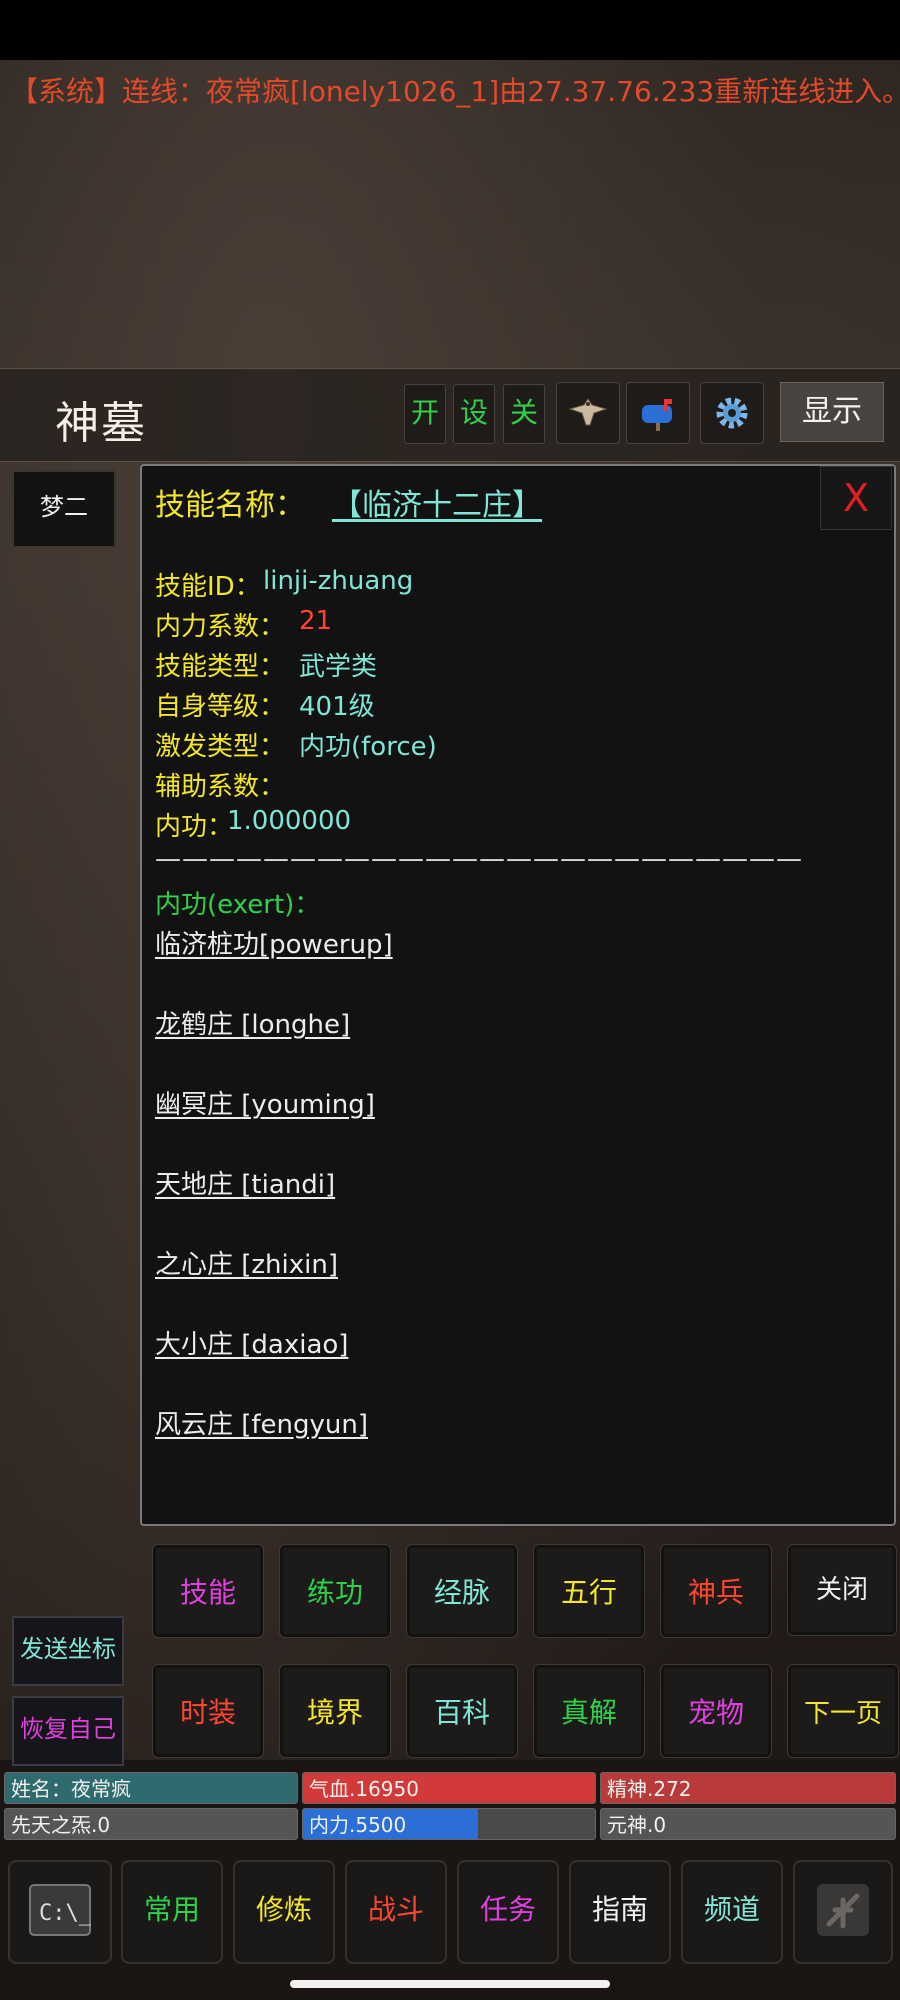 This screenshot has width=900, height=2000. What do you see at coordinates (620, 1912) in the screenshot?
I see `nav-guide: 指南` at bounding box center [620, 1912].